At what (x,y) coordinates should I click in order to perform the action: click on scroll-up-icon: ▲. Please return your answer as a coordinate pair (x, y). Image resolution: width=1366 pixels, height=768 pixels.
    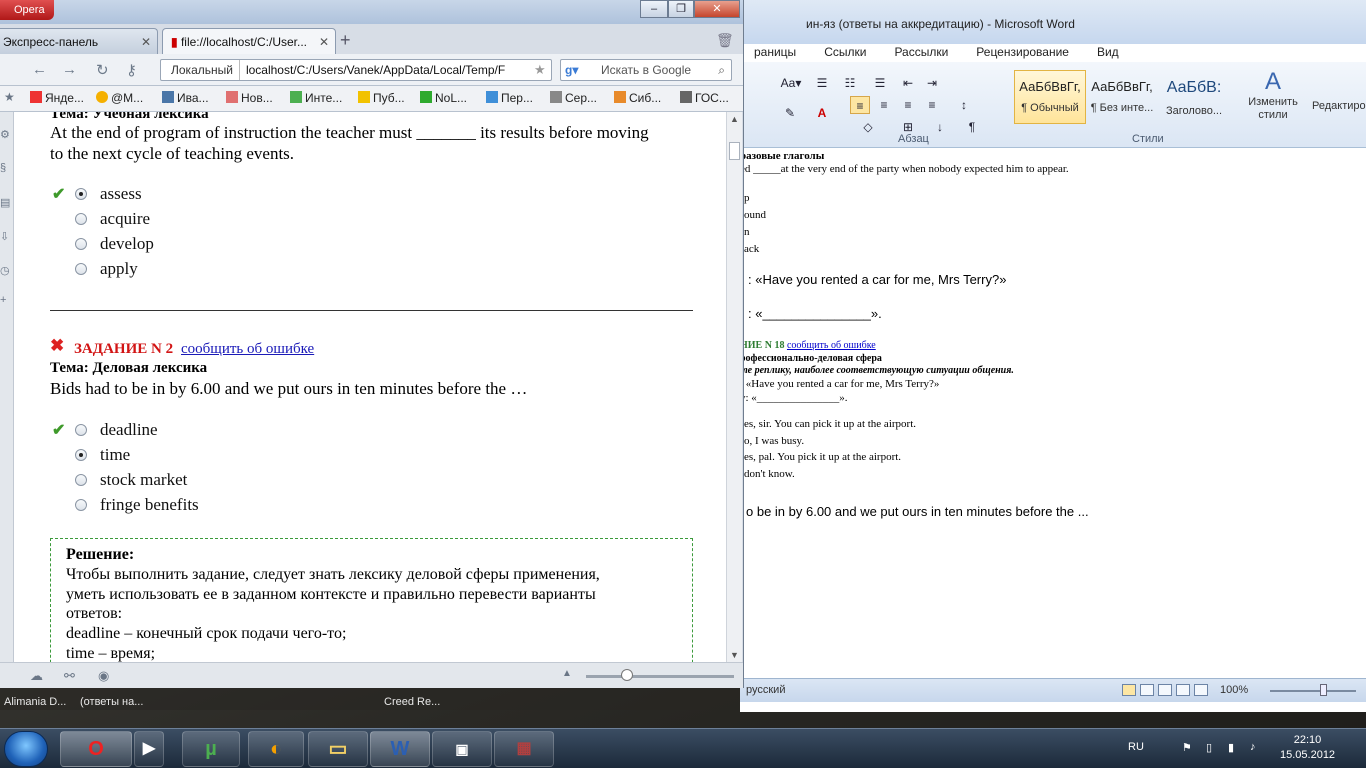
    Looking at the image, I should click on (734, 119).